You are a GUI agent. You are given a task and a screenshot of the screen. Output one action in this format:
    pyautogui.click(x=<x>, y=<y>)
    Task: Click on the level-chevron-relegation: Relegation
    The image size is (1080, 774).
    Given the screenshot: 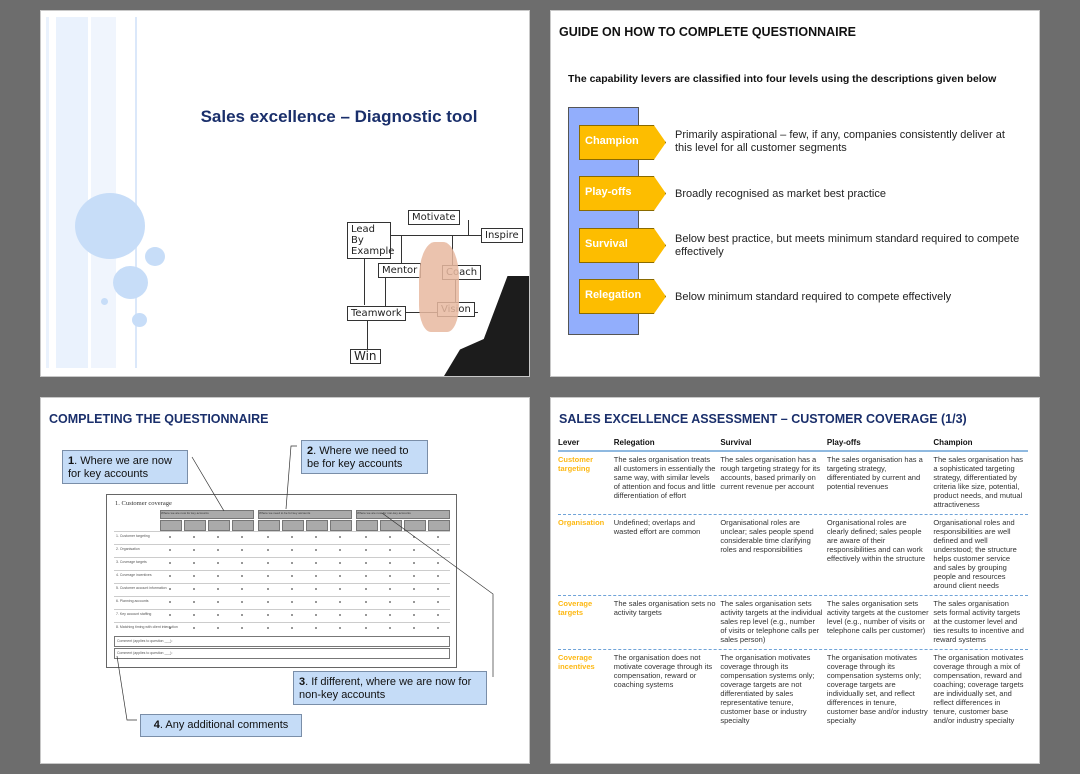 What is the action you would take?
    pyautogui.click(x=622, y=296)
    